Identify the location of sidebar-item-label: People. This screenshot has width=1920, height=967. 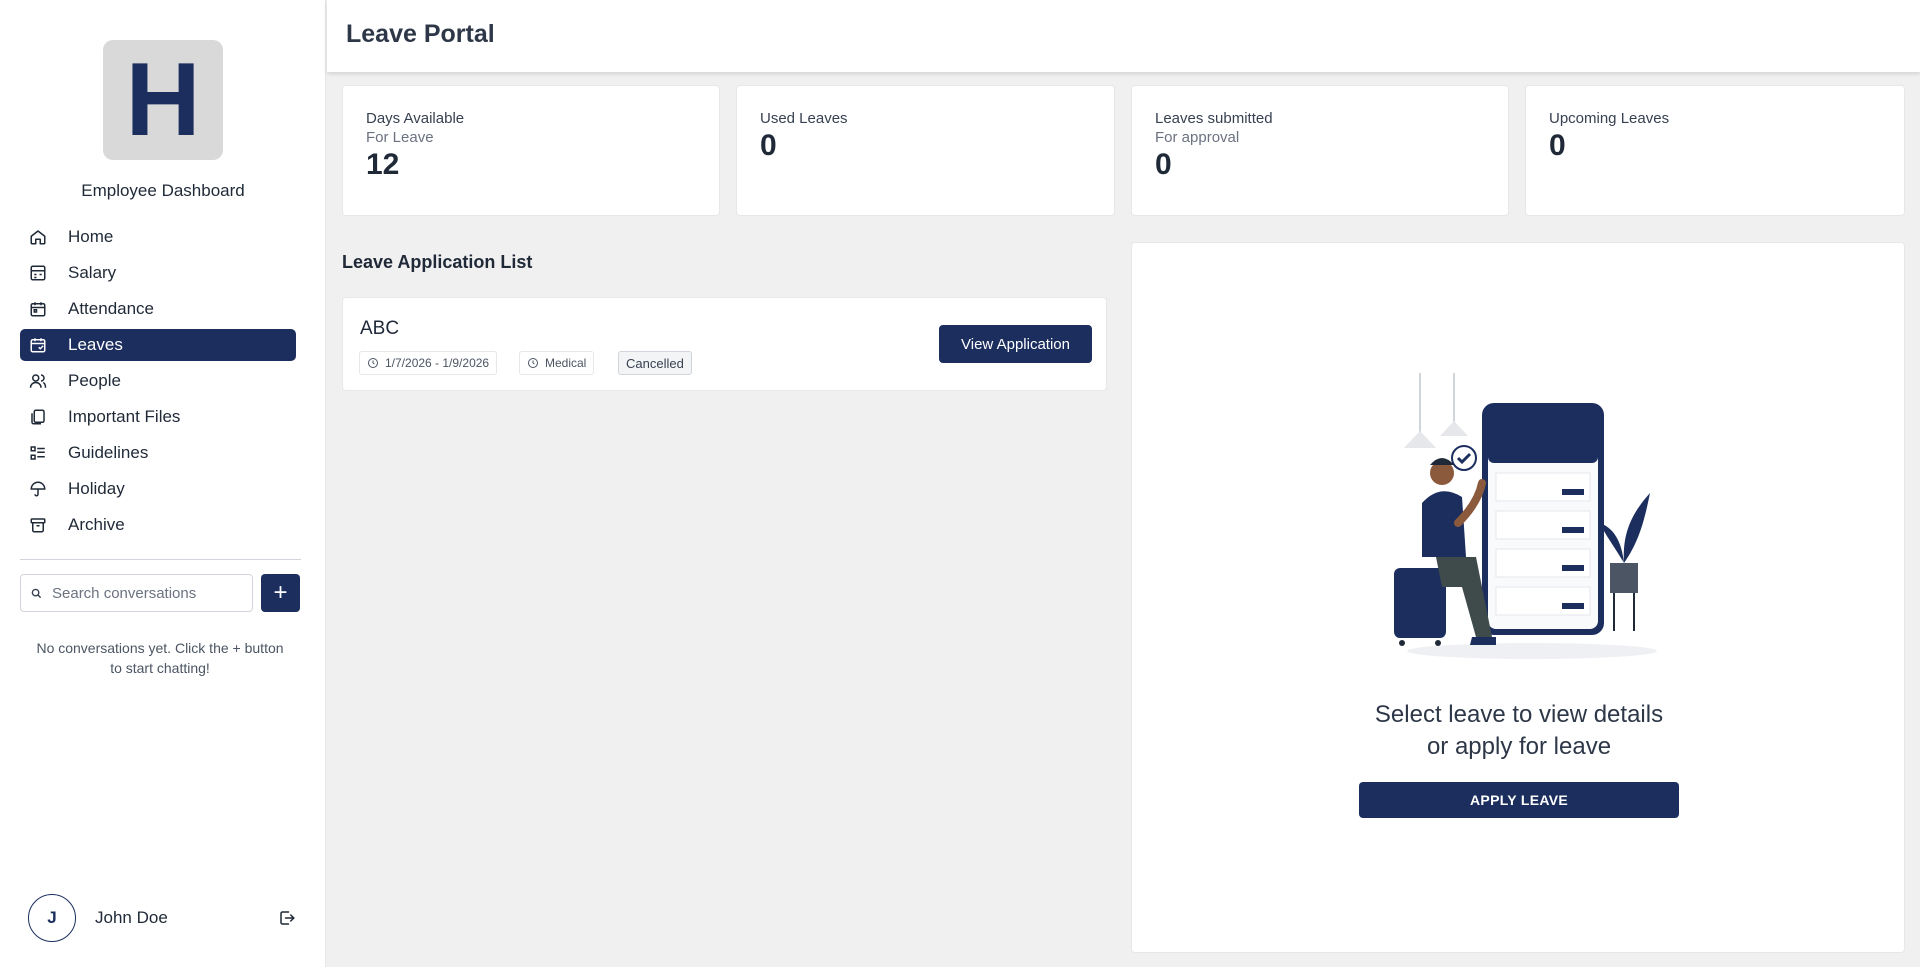
(94, 380).